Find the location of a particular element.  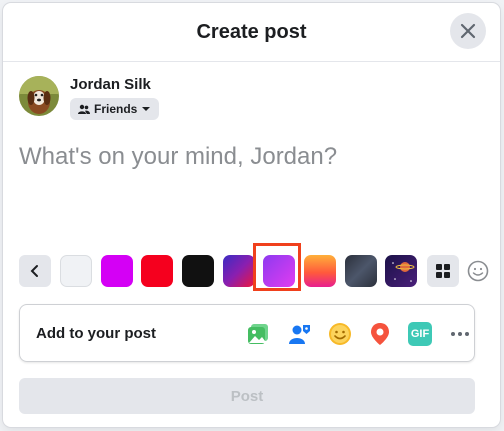

grid-icon is located at coordinates (443, 271).